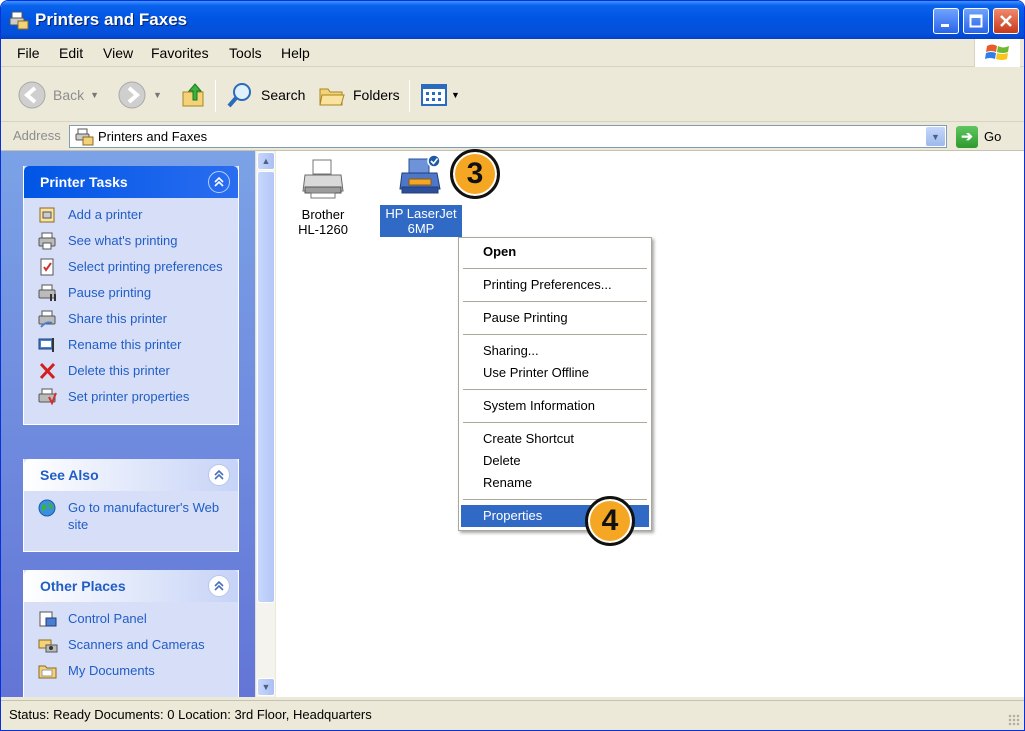 This screenshot has height=731, width=1025. I want to click on back-dropdown-icon: ▼, so click(94, 95).